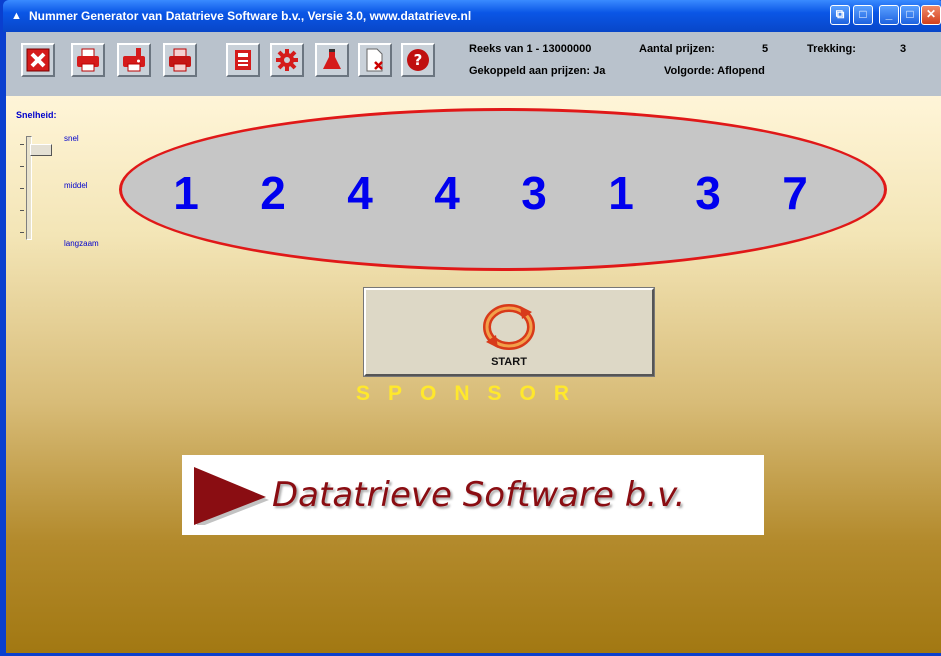 Image resolution: width=941 pixels, height=656 pixels. Describe the element at coordinates (863, 15) in the screenshot. I see `window-icon: □` at that location.